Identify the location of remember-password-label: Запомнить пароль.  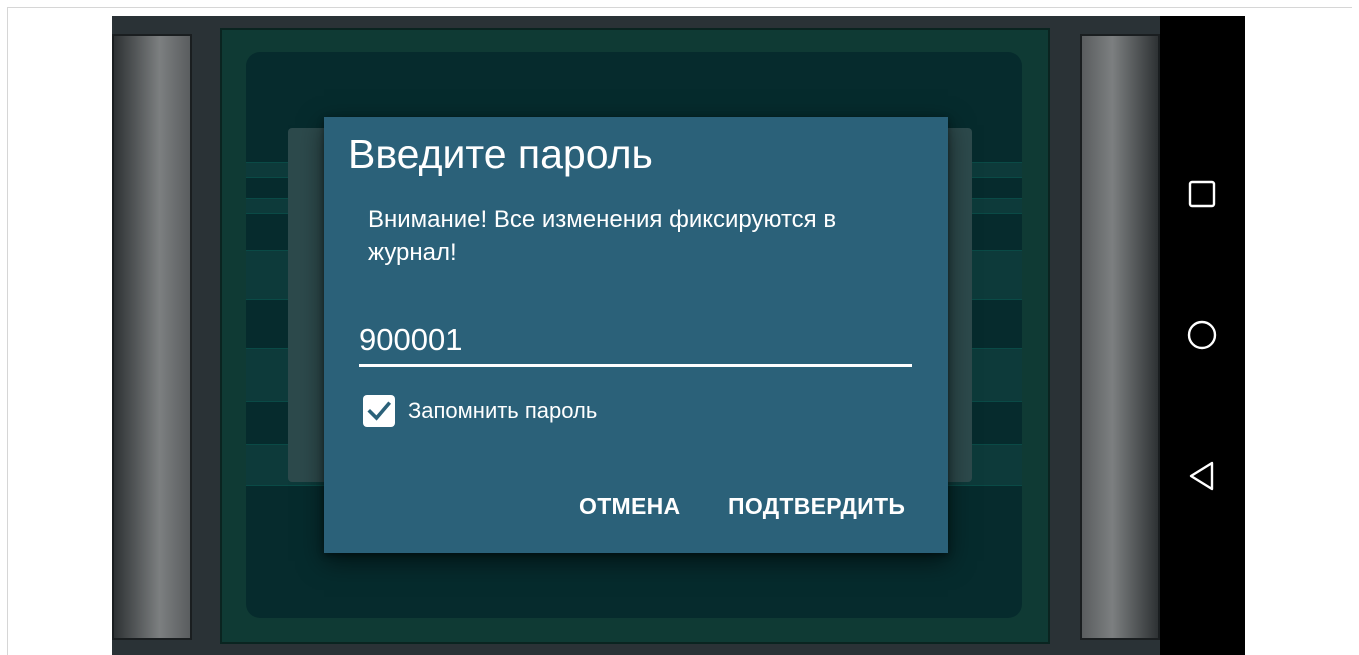
(503, 410).